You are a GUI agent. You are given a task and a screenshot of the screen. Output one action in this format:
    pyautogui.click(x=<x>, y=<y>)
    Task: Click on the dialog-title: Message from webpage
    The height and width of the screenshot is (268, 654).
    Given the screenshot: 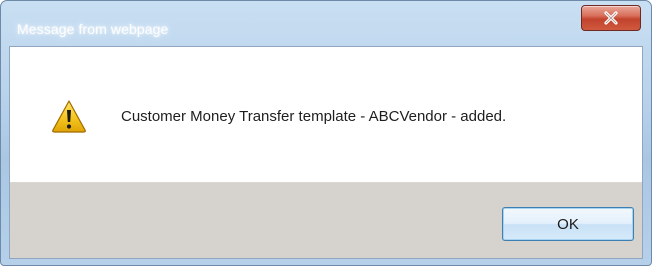 What is the action you would take?
    pyautogui.click(x=93, y=29)
    